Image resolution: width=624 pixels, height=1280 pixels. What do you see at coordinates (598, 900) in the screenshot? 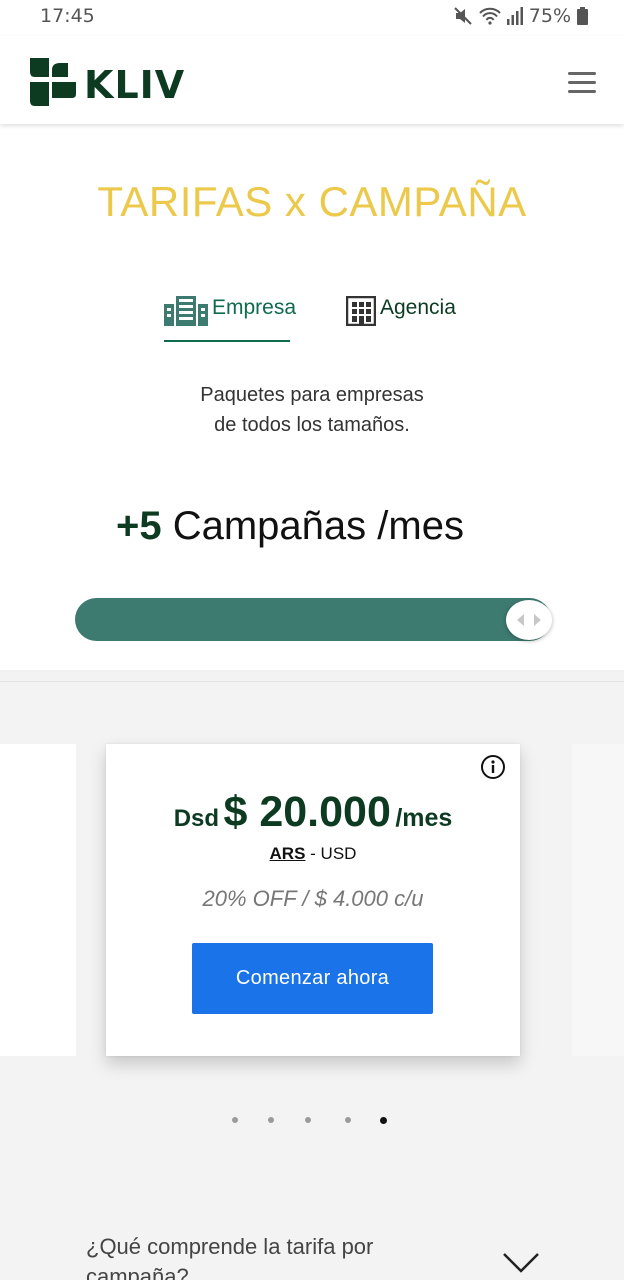
I see `next-plan-card` at bounding box center [598, 900].